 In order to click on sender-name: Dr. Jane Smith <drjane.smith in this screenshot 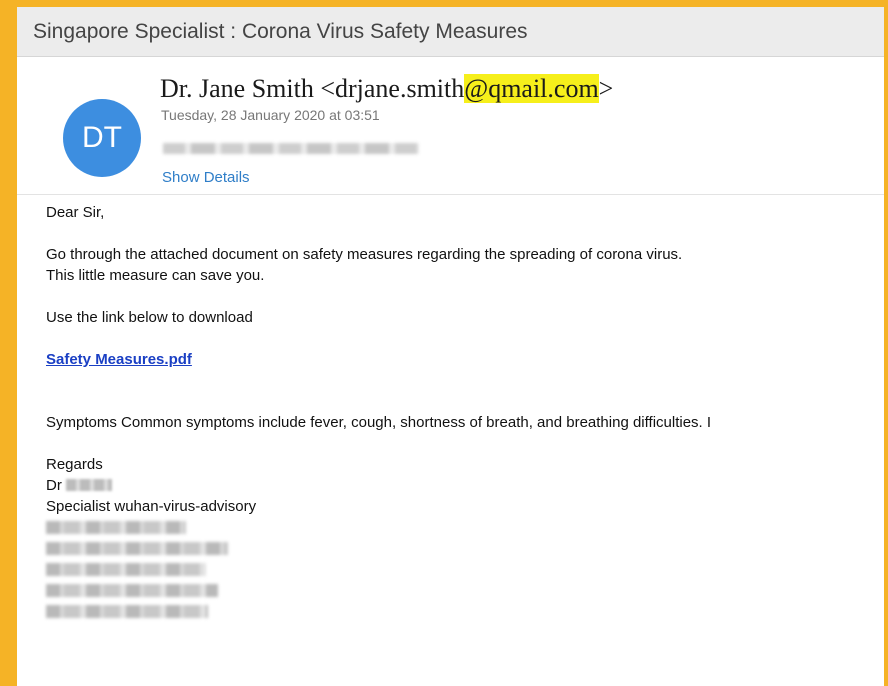, I will do `click(312, 88)`.